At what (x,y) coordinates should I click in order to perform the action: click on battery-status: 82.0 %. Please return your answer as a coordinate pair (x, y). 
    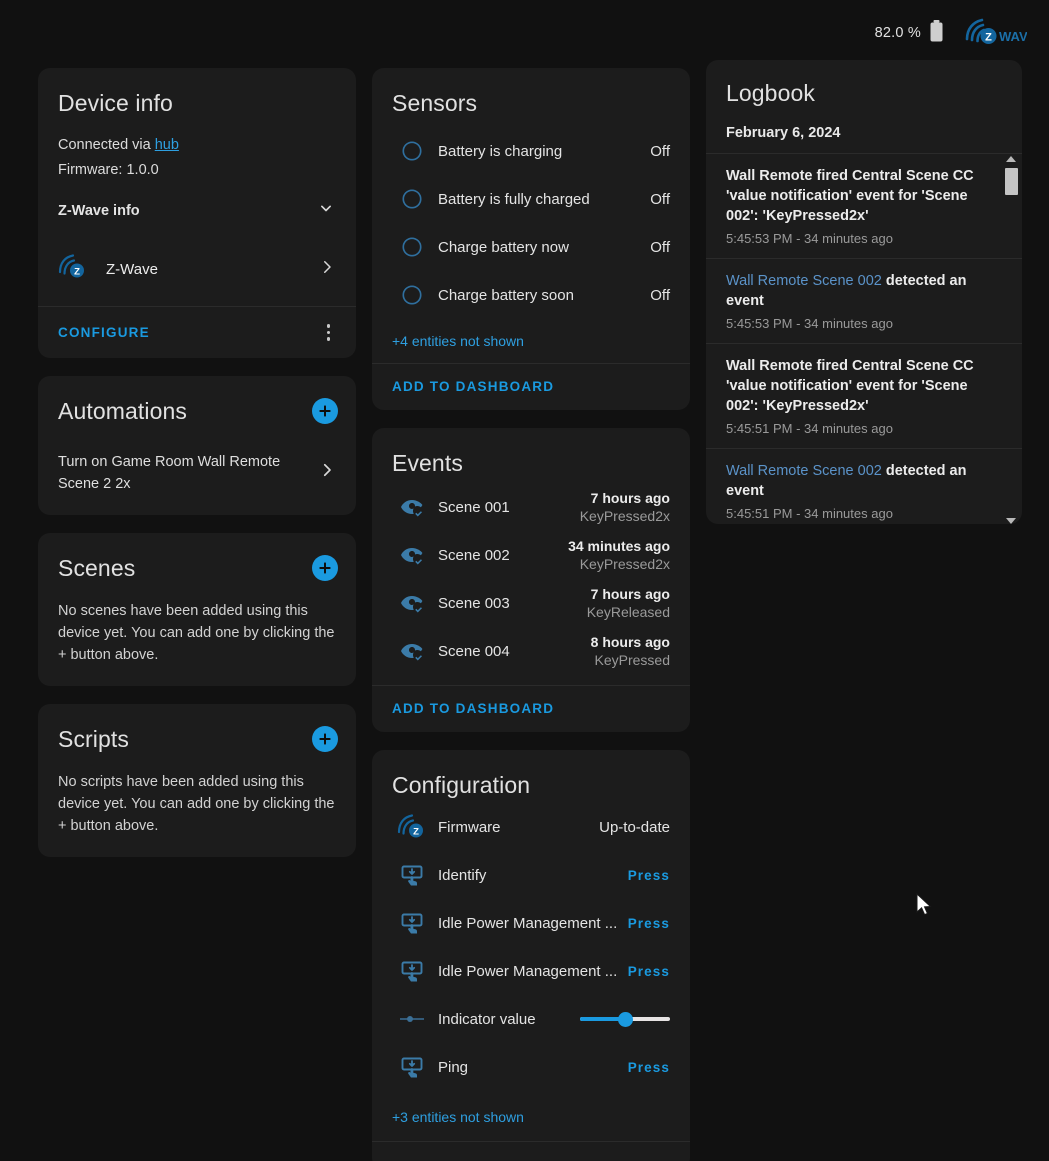
    Looking at the image, I should click on (910, 33).